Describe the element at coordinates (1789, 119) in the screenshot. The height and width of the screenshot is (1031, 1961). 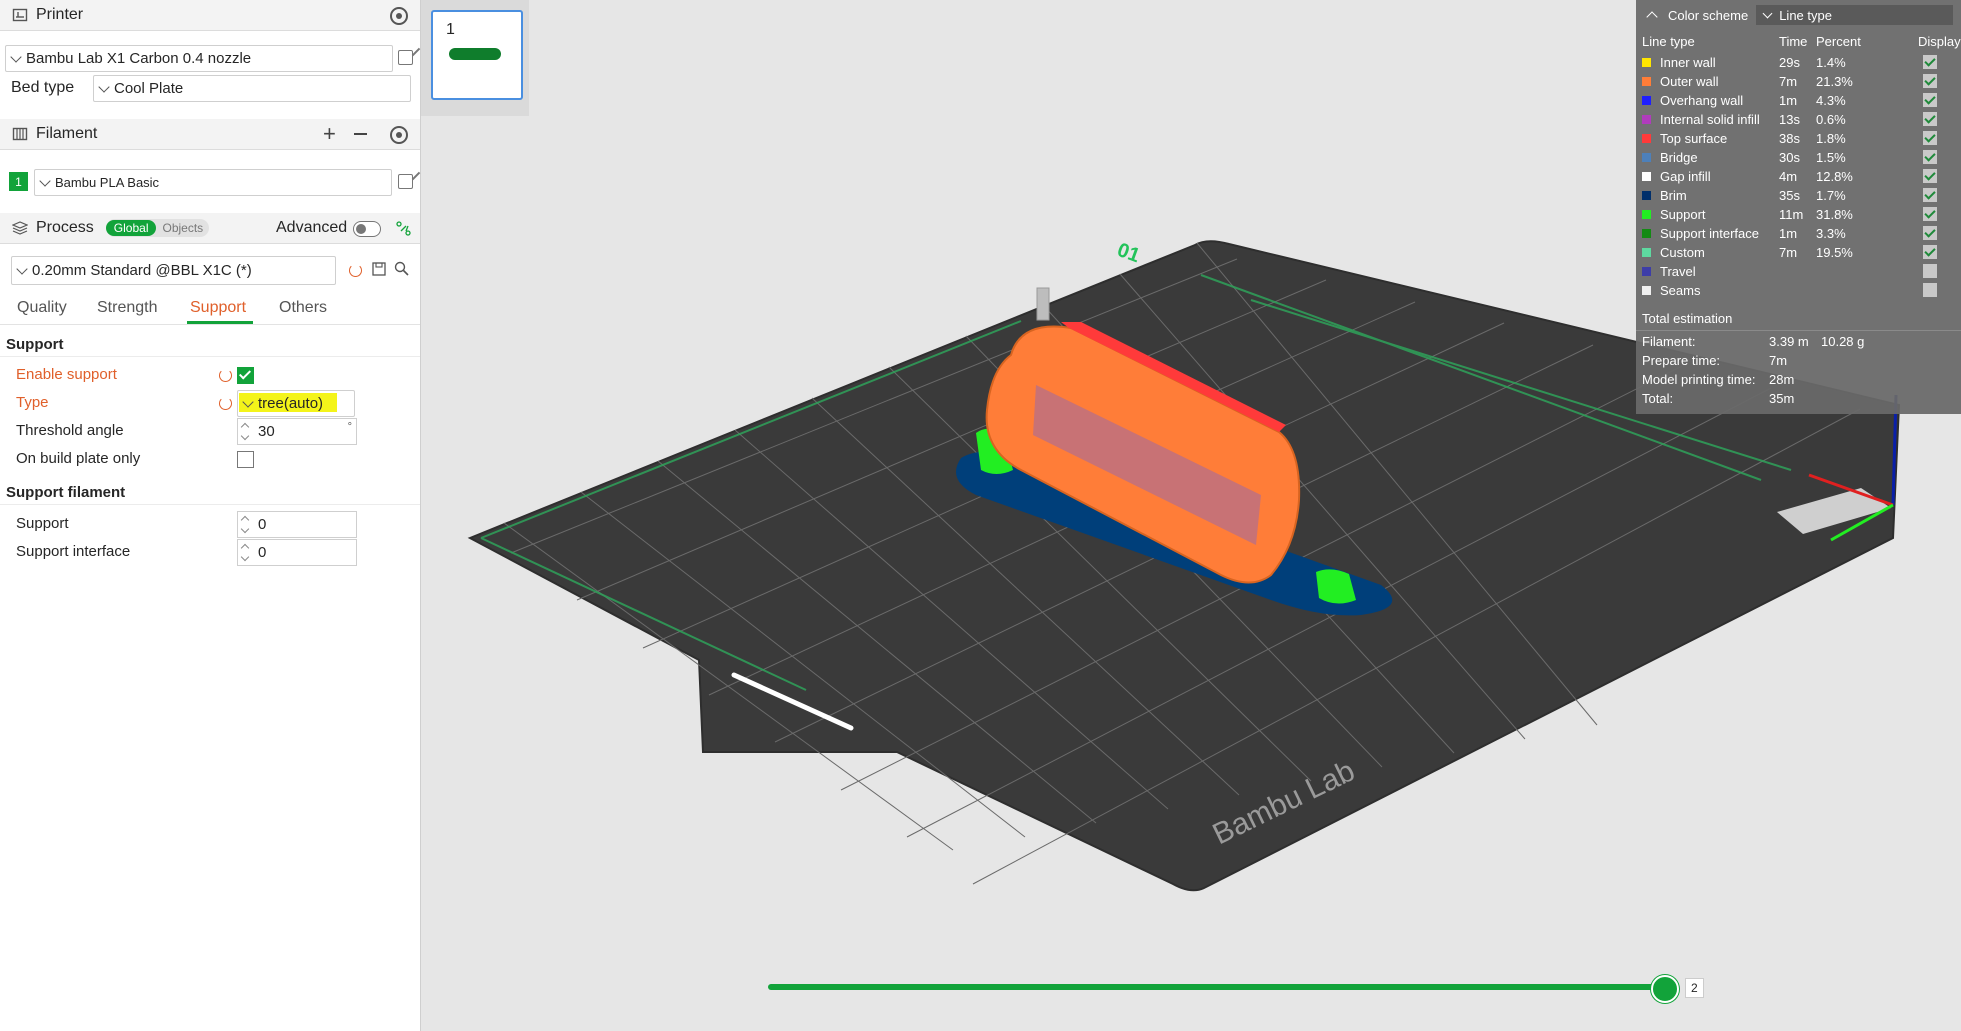
I see `legend-time: 13s` at that location.